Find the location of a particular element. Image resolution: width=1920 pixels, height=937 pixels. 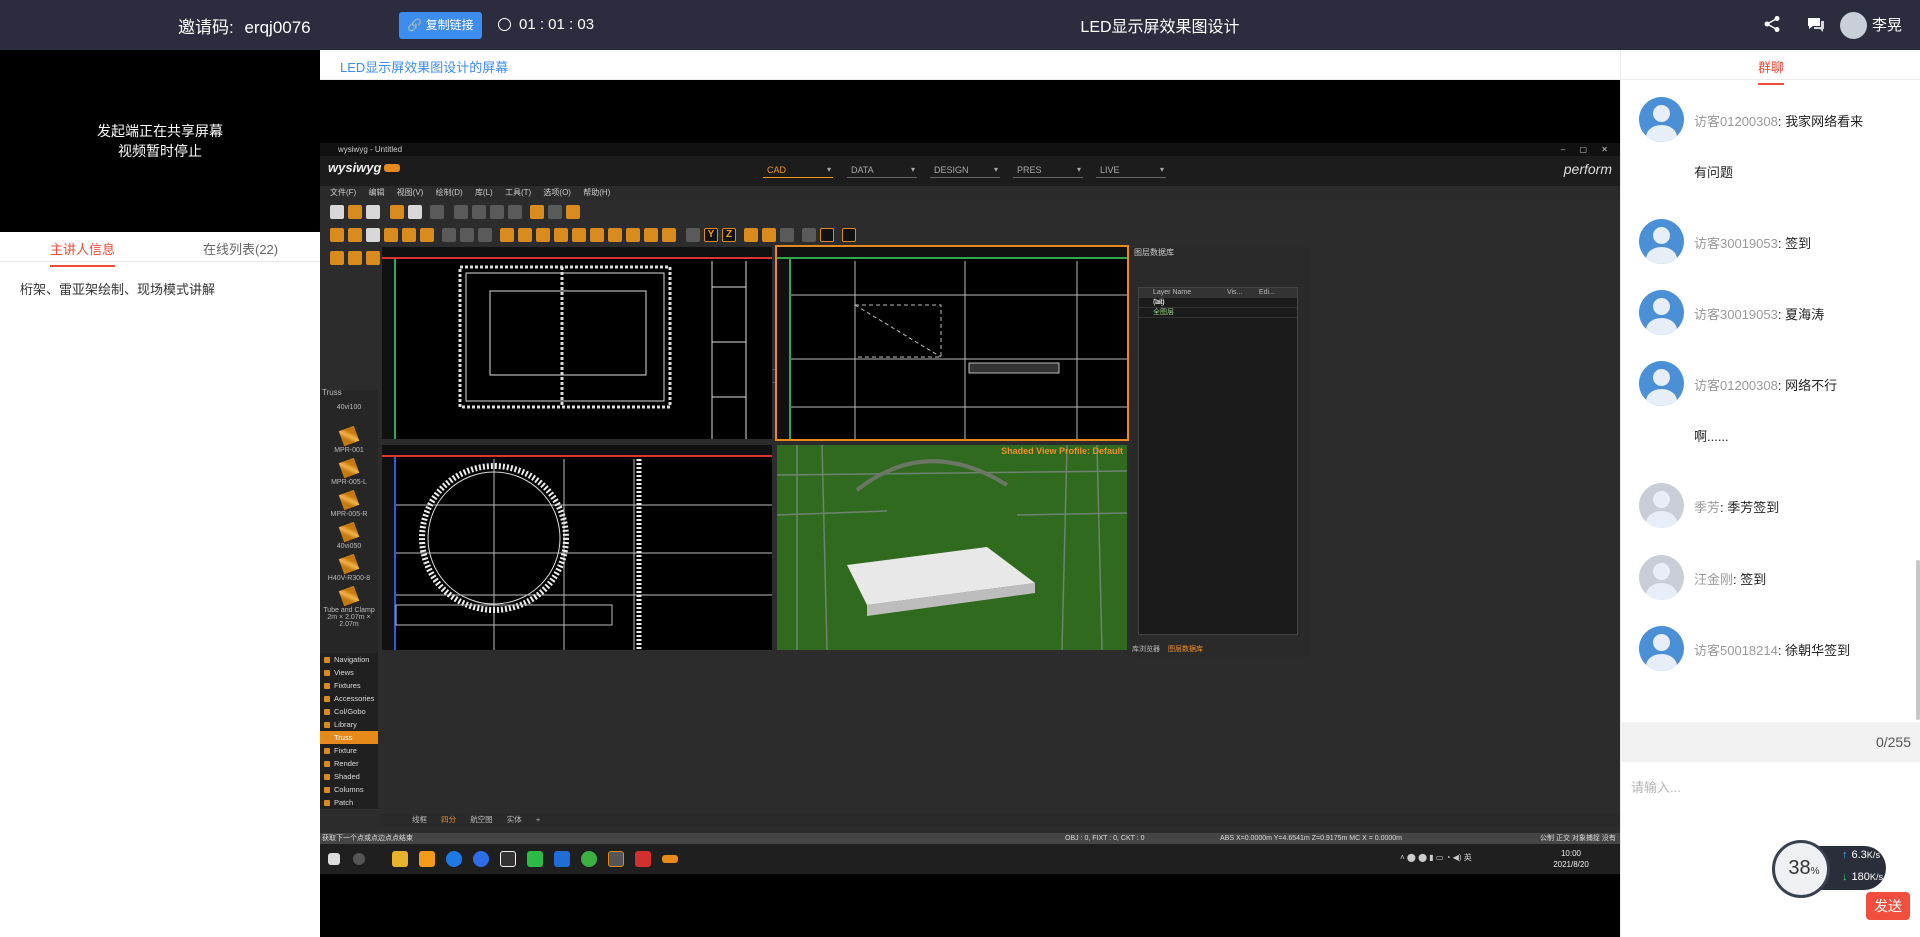

cut-icon is located at coordinates (461, 212).